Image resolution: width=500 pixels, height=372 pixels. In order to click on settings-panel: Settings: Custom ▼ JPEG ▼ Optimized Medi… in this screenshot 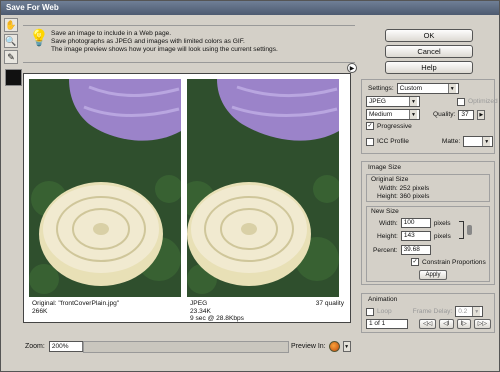, I will do `click(429, 116)`.